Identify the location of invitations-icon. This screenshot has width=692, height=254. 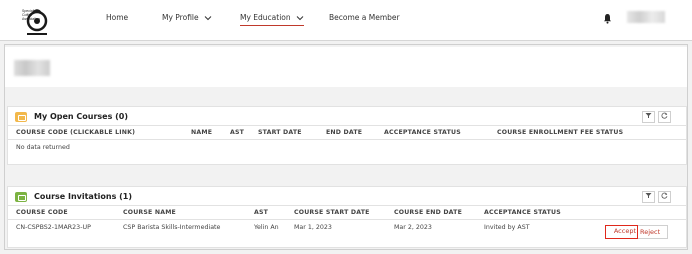
(21, 197).